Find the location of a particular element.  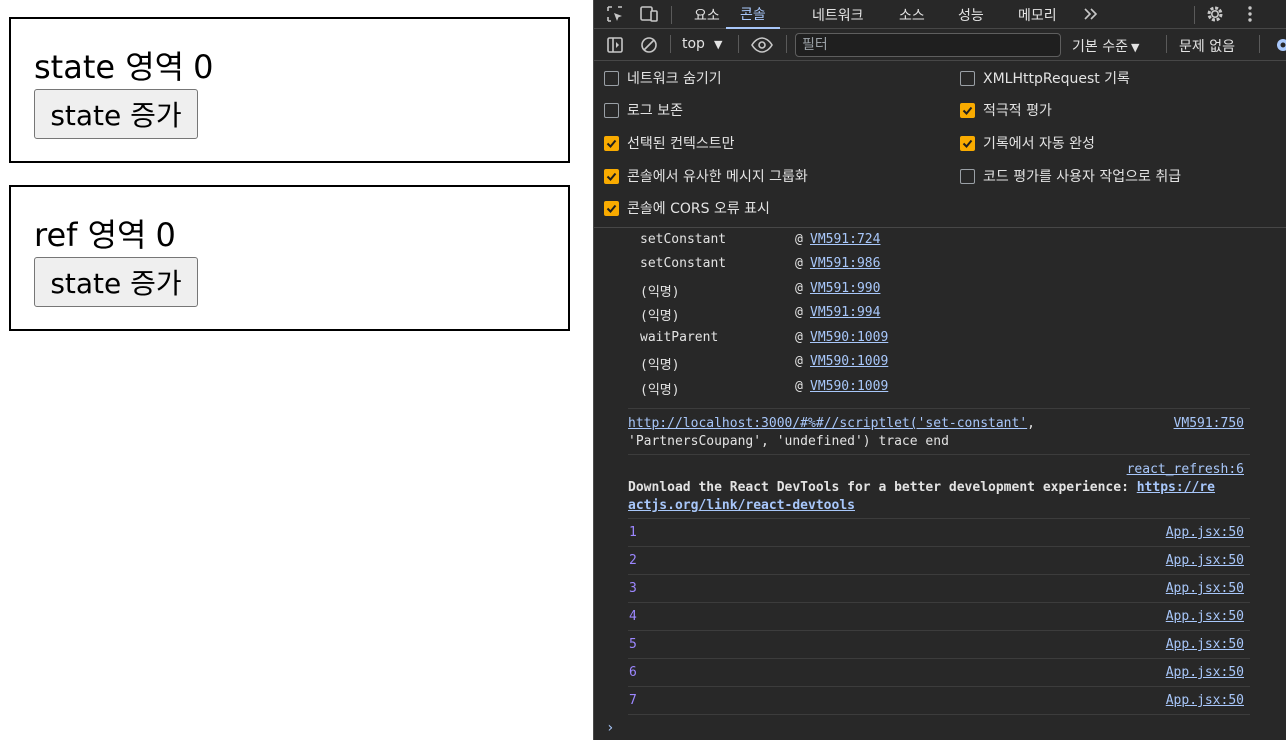

setting-eager-evaluation: 적극적 평가 is located at coordinates (1006, 110).